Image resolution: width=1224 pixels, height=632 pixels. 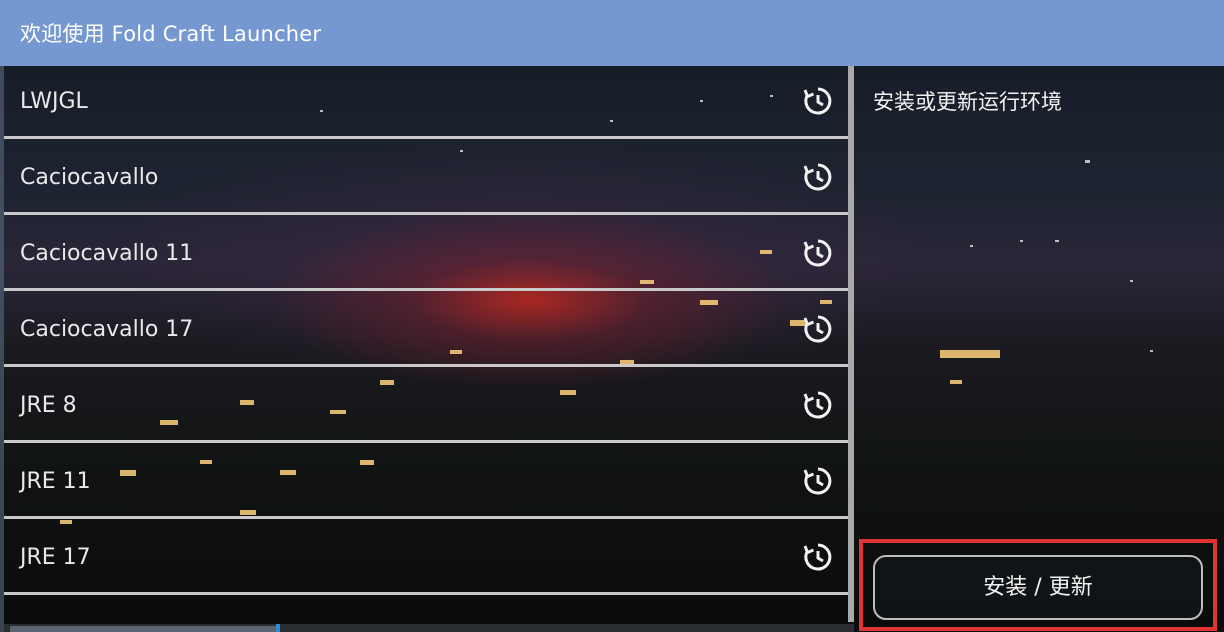 I want to click on runtime-label: JRE 17, so click(x=55, y=557).